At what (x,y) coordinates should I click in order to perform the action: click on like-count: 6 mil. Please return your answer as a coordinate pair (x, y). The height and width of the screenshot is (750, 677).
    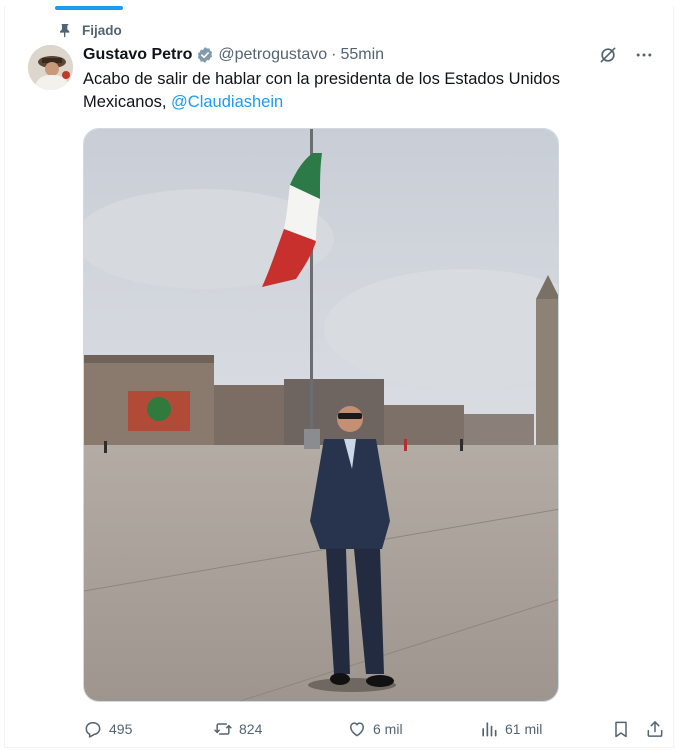
    Looking at the image, I should click on (388, 729).